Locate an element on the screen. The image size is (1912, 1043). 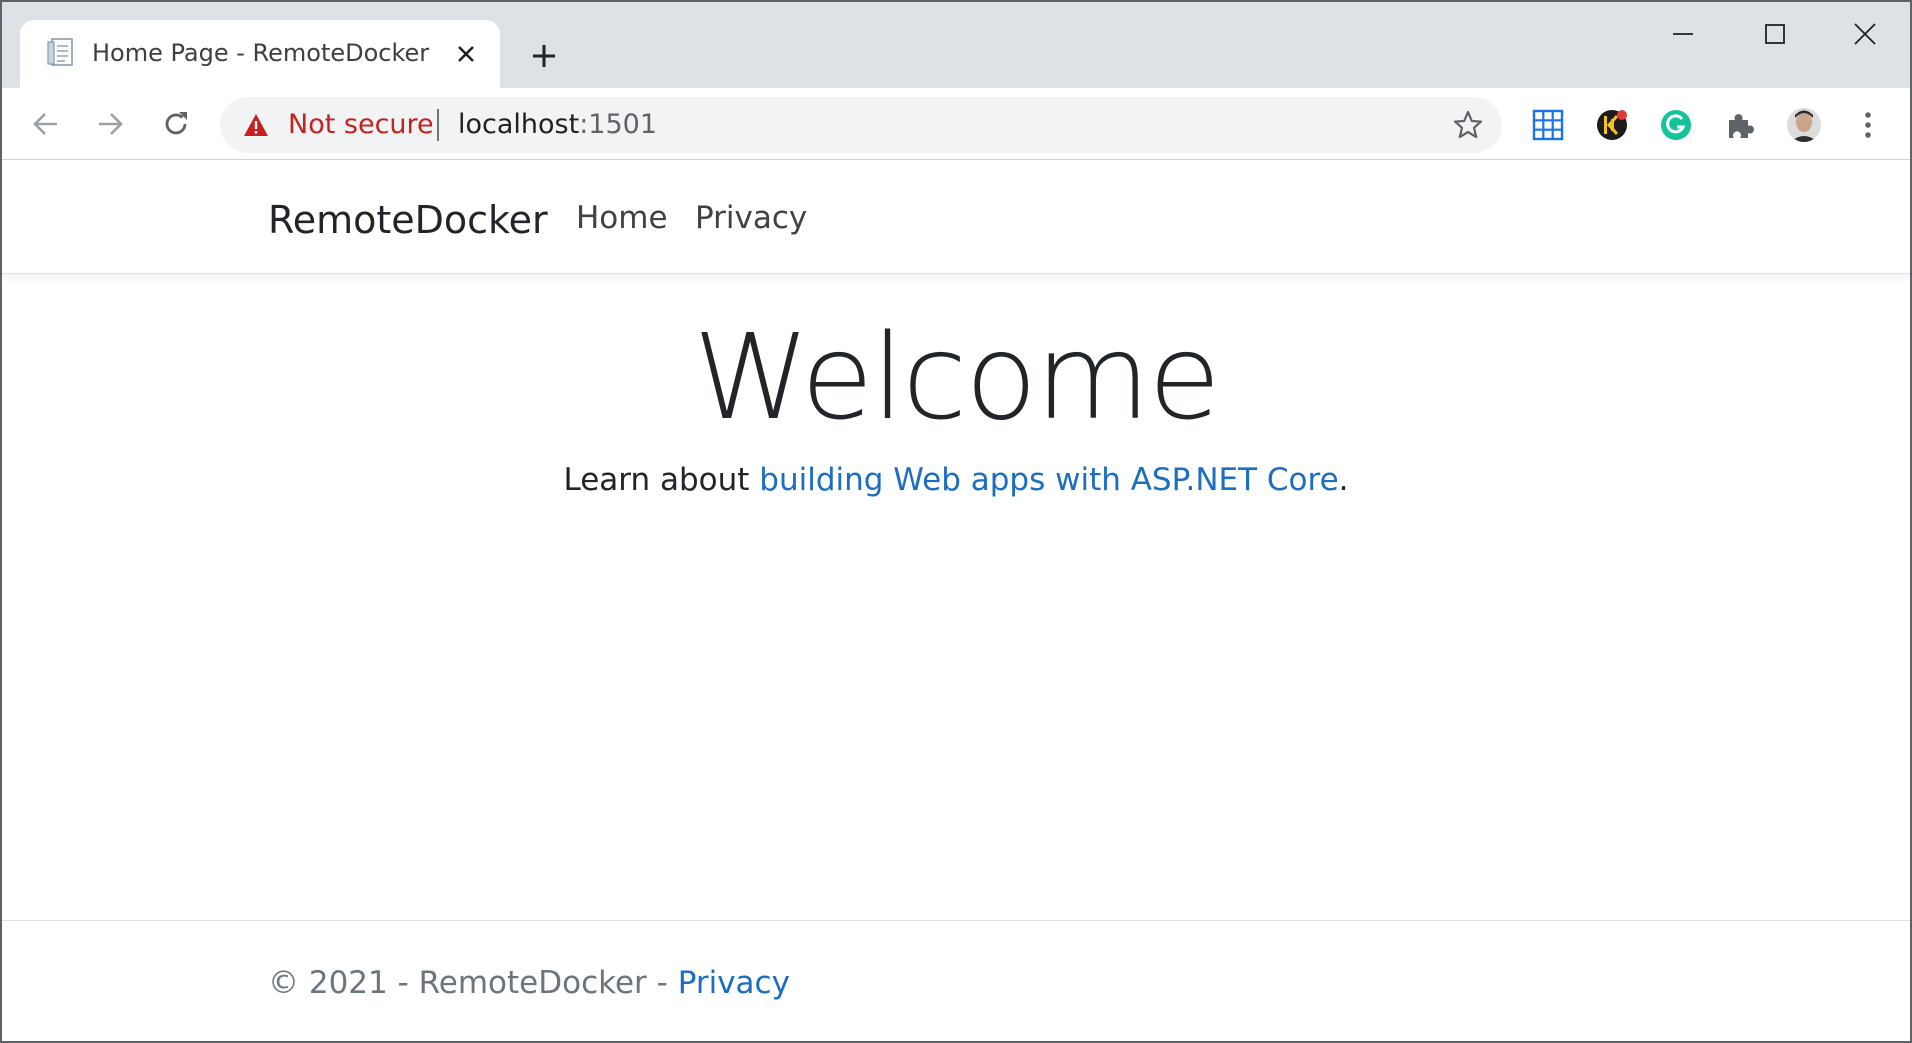
footer-text: © 2021 - RemoteDocker - Privacy is located at coordinates (529, 983).